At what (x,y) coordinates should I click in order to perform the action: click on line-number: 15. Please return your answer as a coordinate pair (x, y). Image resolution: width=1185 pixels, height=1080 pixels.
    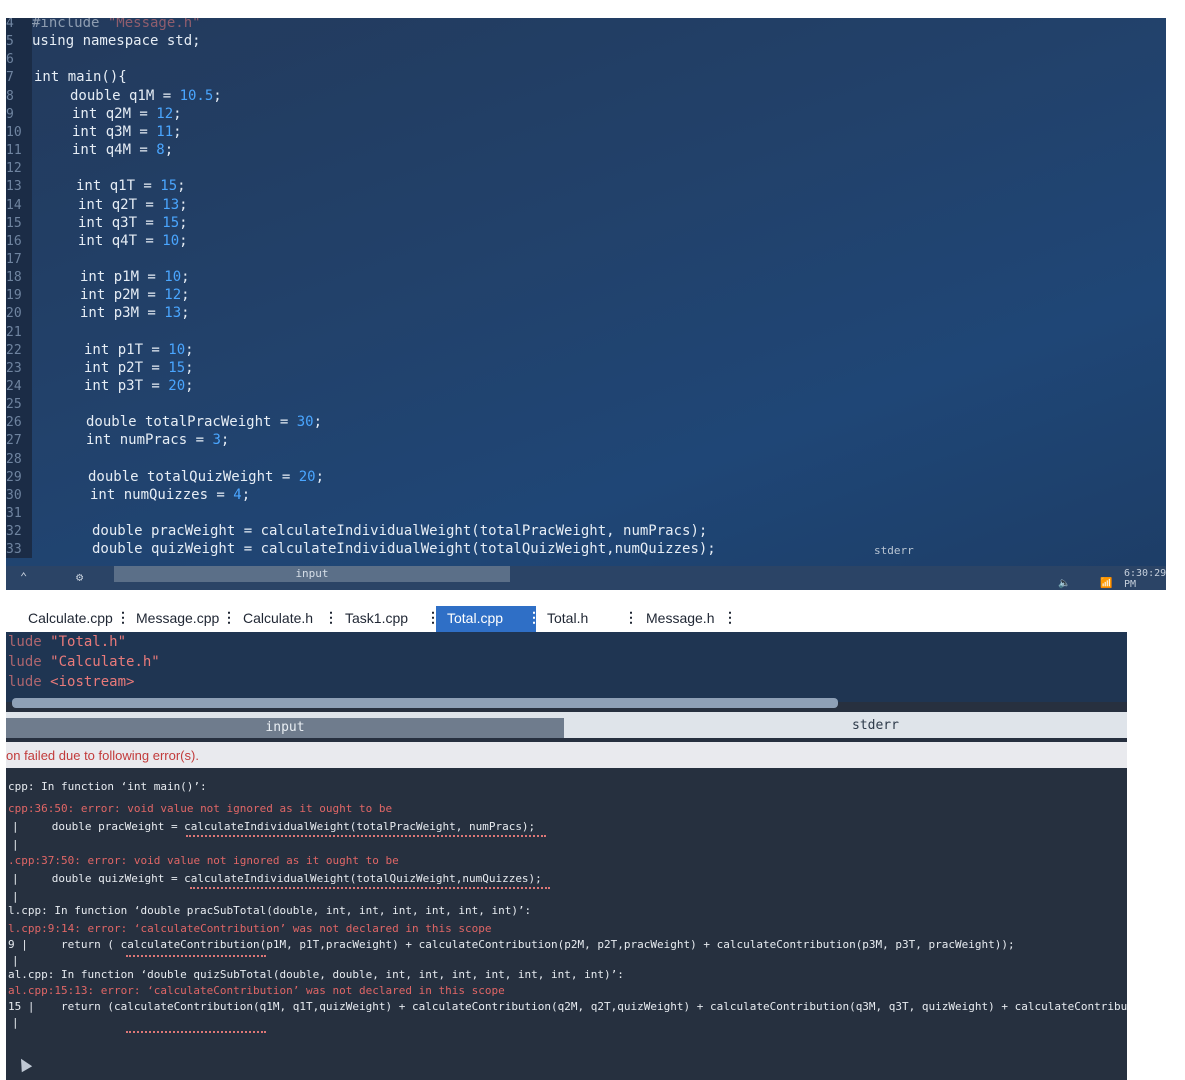
    Looking at the image, I should click on (14, 223).